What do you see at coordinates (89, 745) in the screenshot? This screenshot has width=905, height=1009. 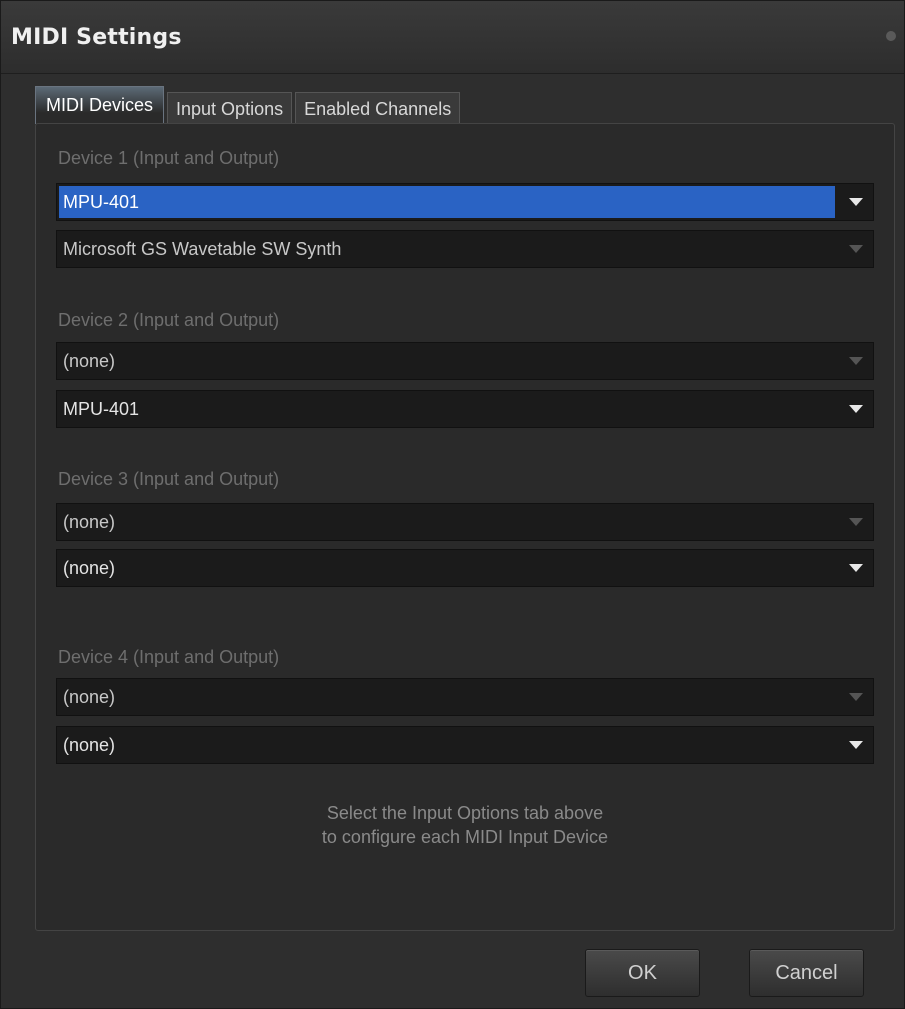 I see `device-4-output-value: (none)` at bounding box center [89, 745].